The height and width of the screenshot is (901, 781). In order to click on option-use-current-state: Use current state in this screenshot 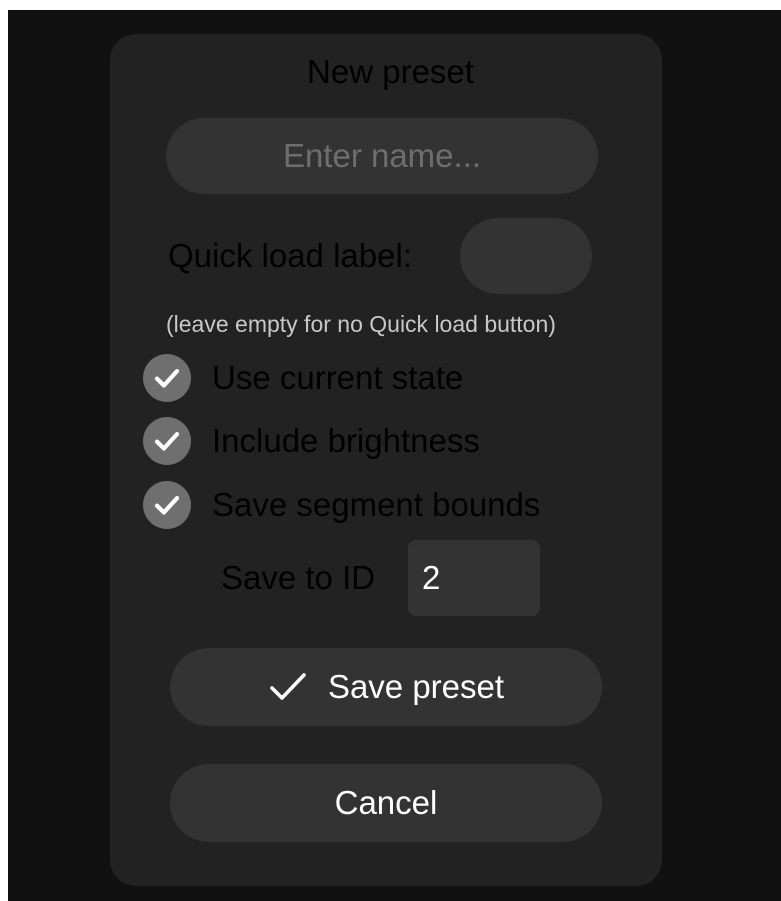, I will do `click(303, 378)`.